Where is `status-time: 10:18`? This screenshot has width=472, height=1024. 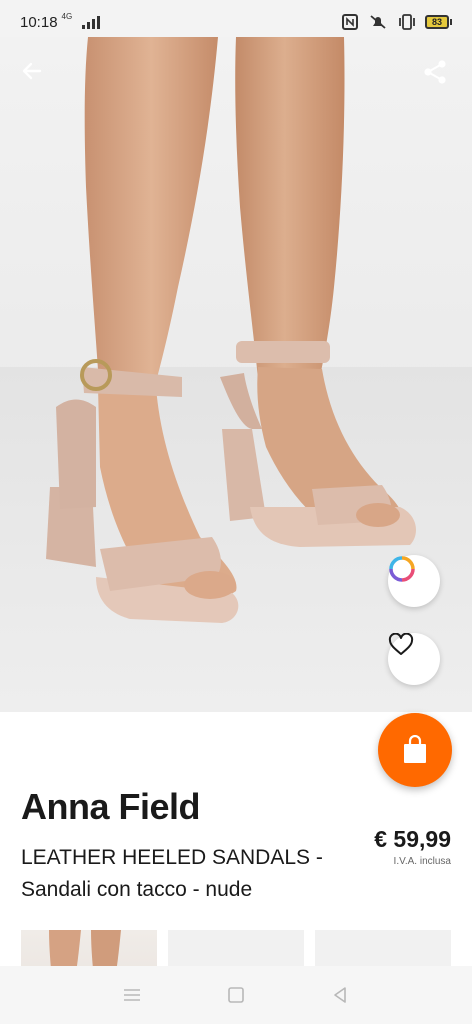
status-time: 10:18 is located at coordinates (39, 22).